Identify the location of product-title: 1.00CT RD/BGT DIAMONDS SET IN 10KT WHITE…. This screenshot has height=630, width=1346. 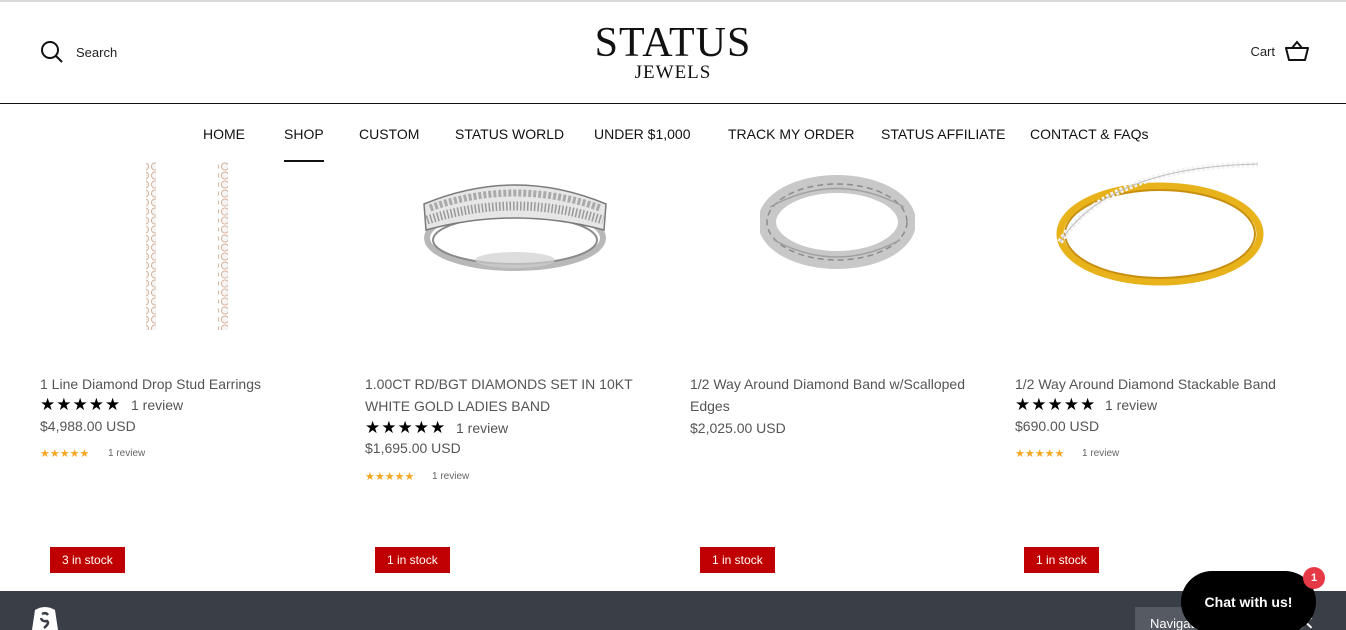
(505, 395).